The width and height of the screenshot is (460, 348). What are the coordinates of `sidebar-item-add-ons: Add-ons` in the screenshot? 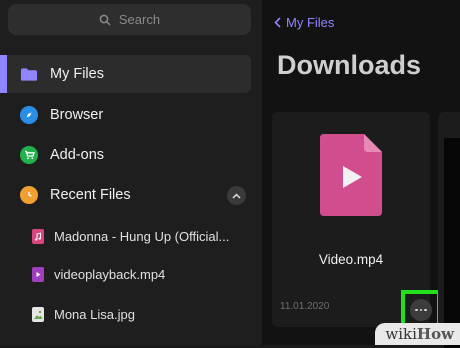 It's located at (62, 155).